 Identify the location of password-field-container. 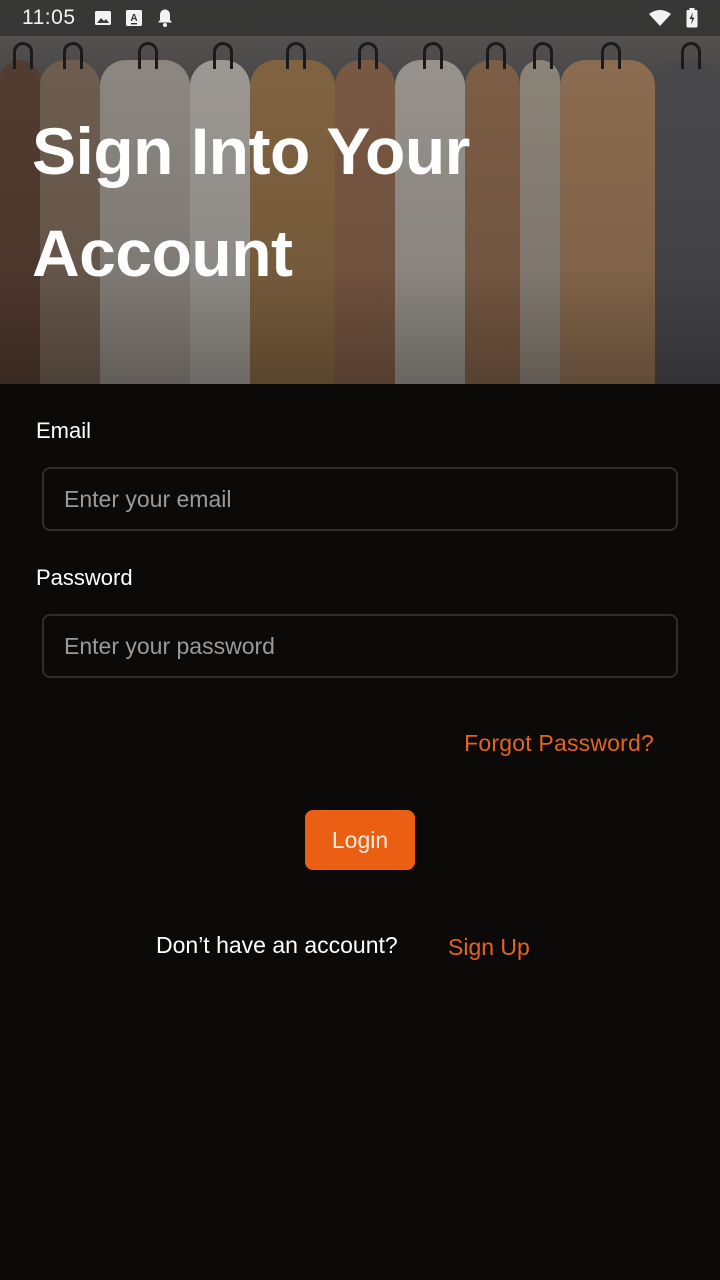
(360, 646).